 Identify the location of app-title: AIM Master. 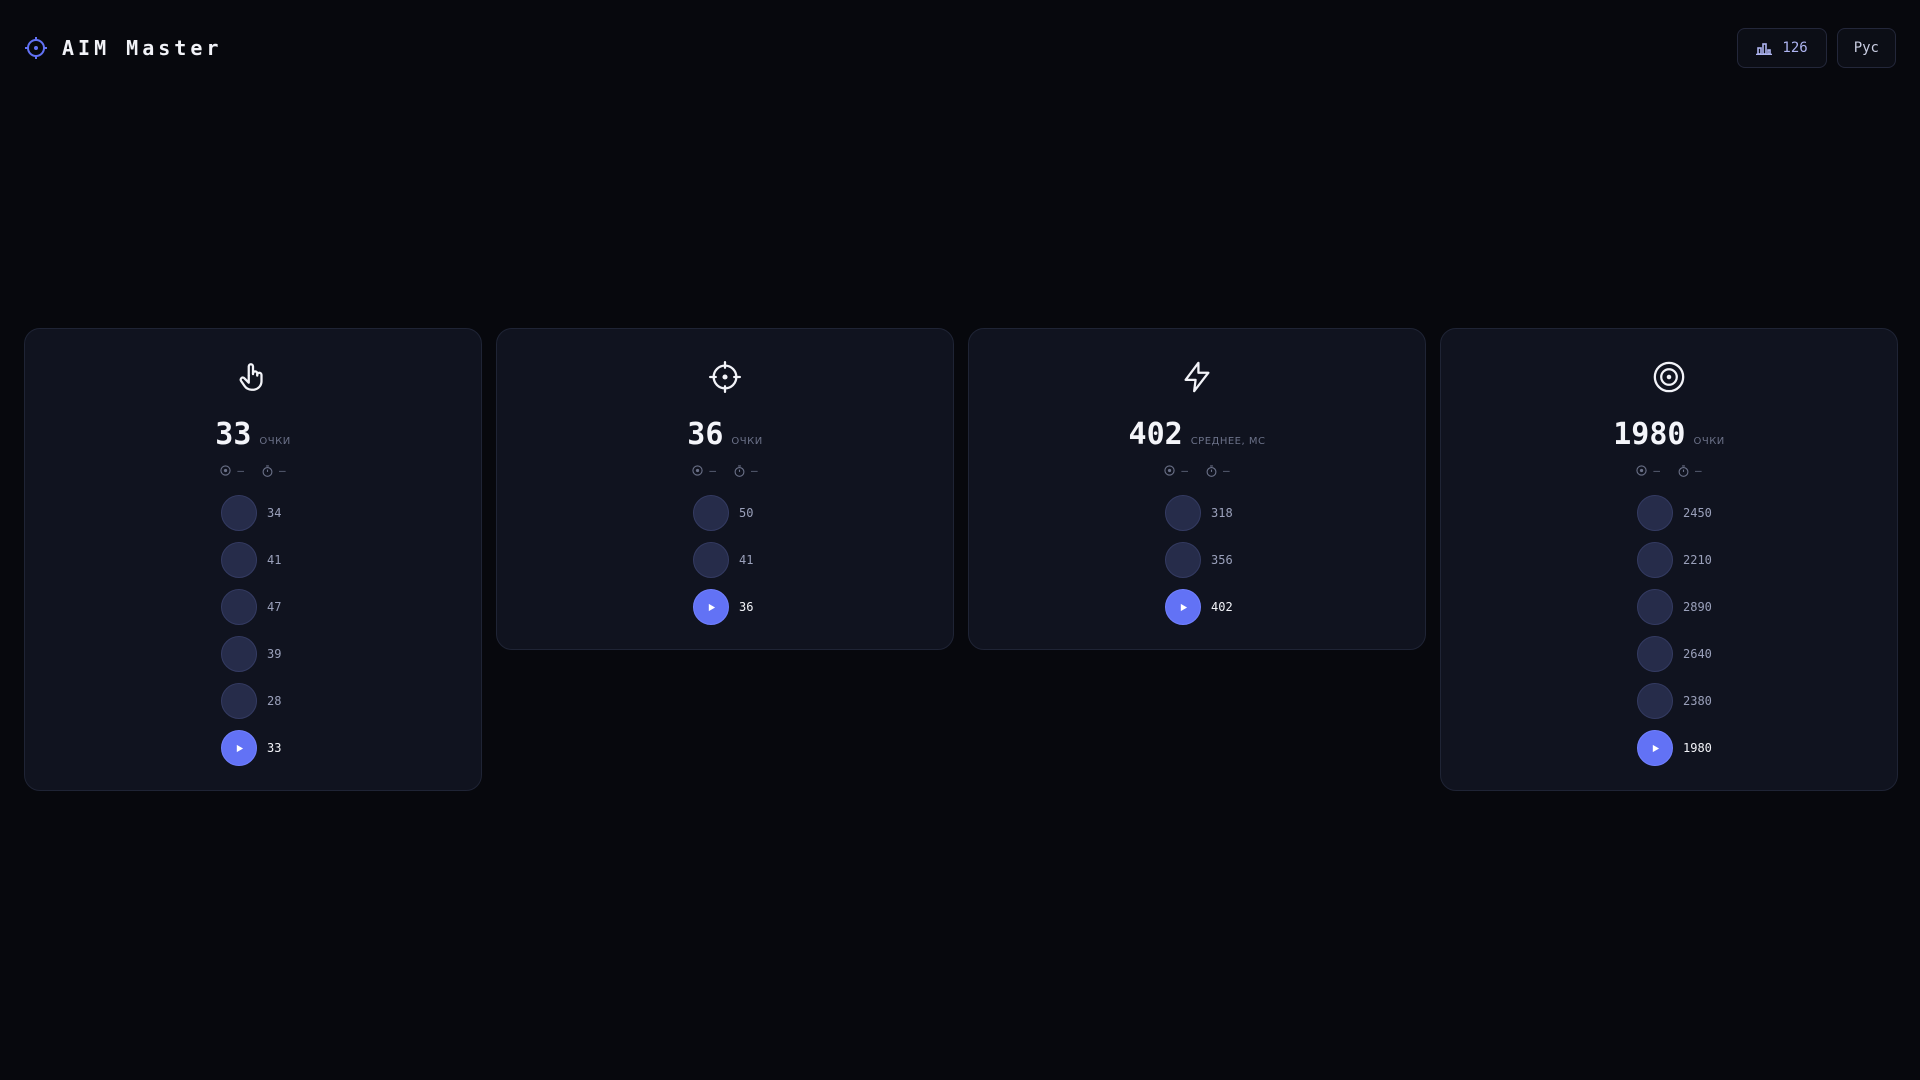
(142, 48).